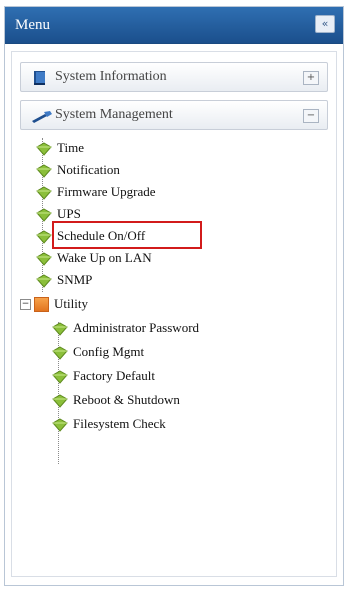 The image size is (348, 590). What do you see at coordinates (174, 77) in the screenshot?
I see `section-system-information: System Information +` at bounding box center [174, 77].